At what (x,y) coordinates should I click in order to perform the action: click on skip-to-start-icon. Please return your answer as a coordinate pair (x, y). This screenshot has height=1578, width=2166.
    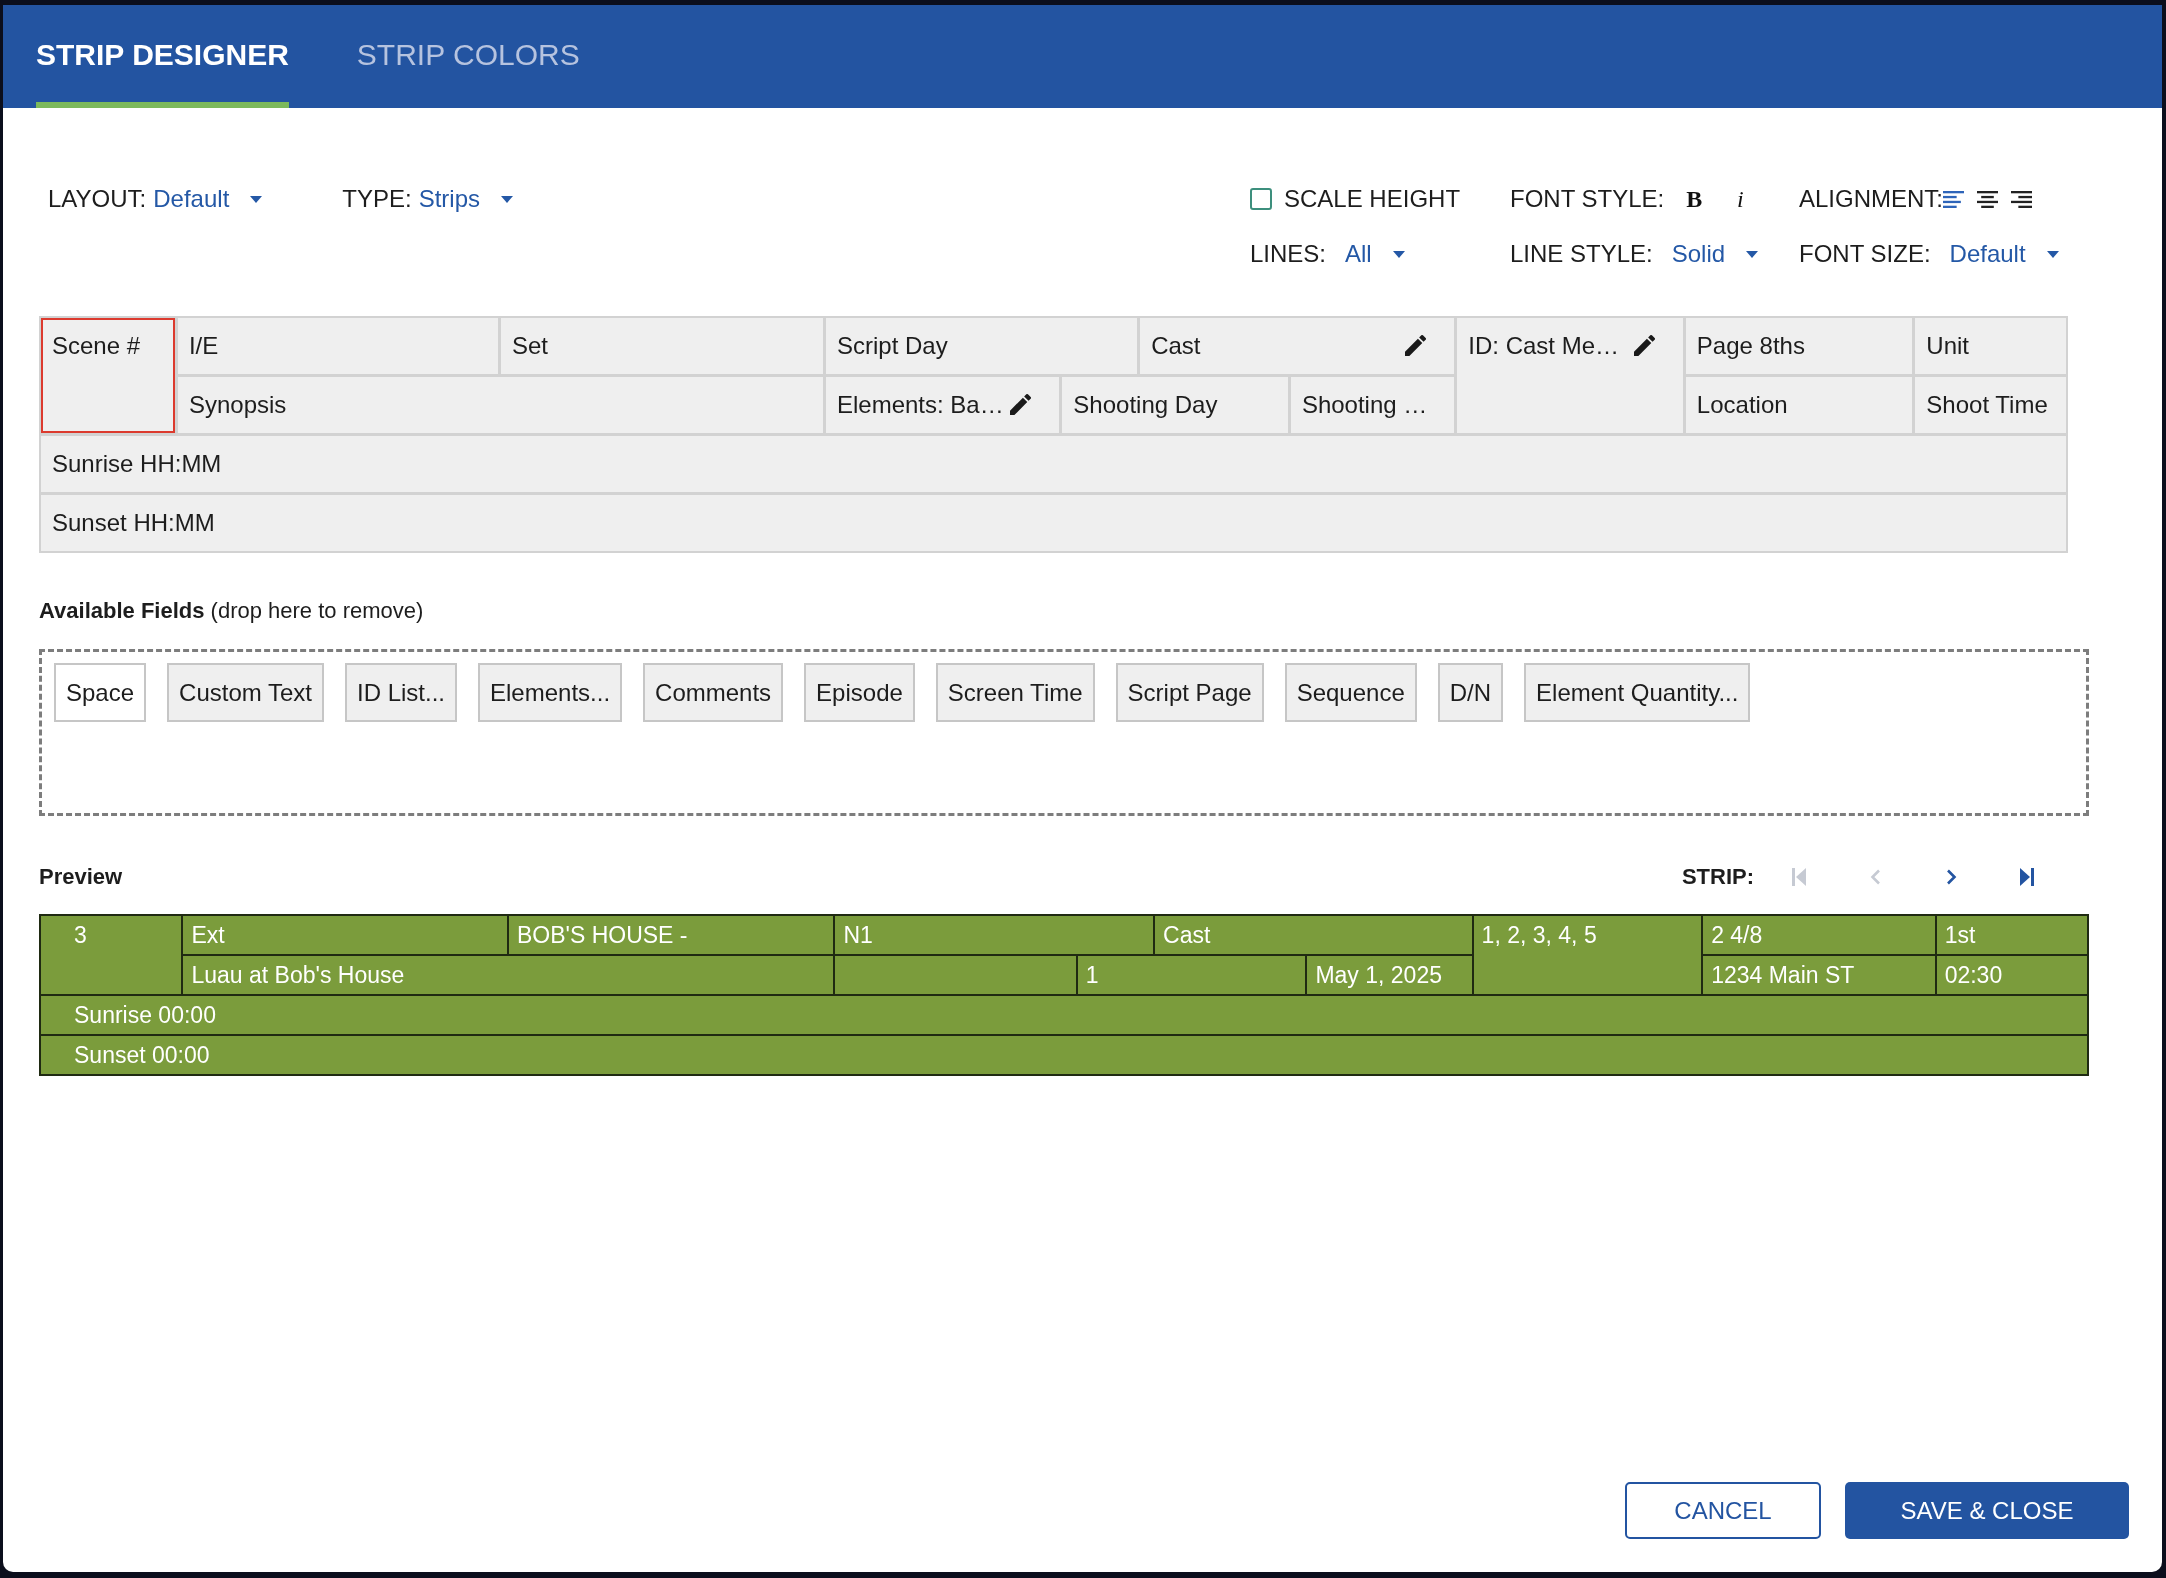
    Looking at the image, I should click on (1799, 877).